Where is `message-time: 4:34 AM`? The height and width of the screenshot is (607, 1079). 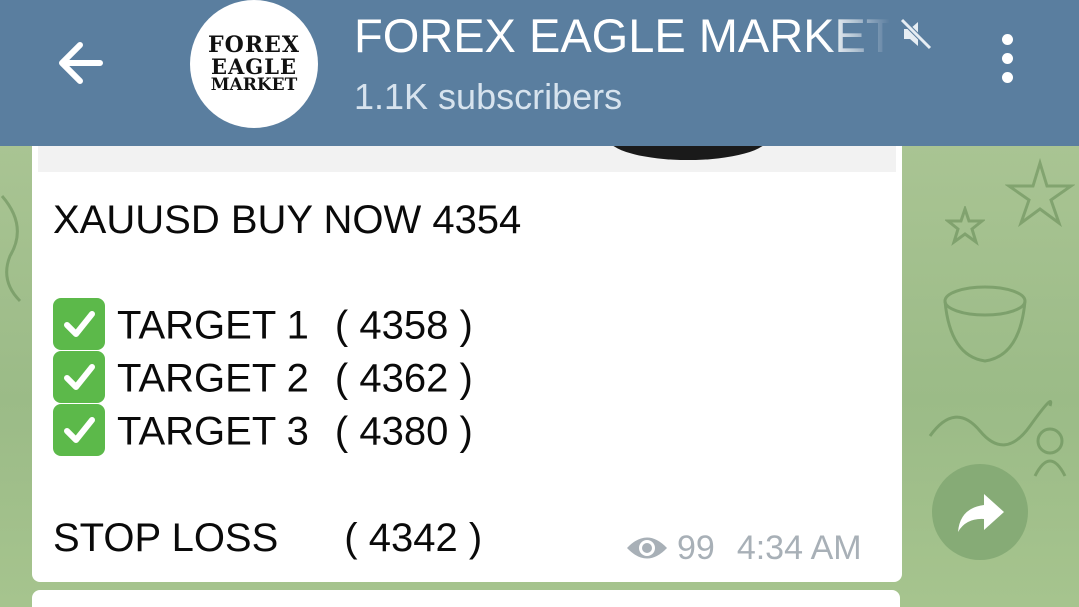
message-time: 4:34 AM is located at coordinates (799, 547).